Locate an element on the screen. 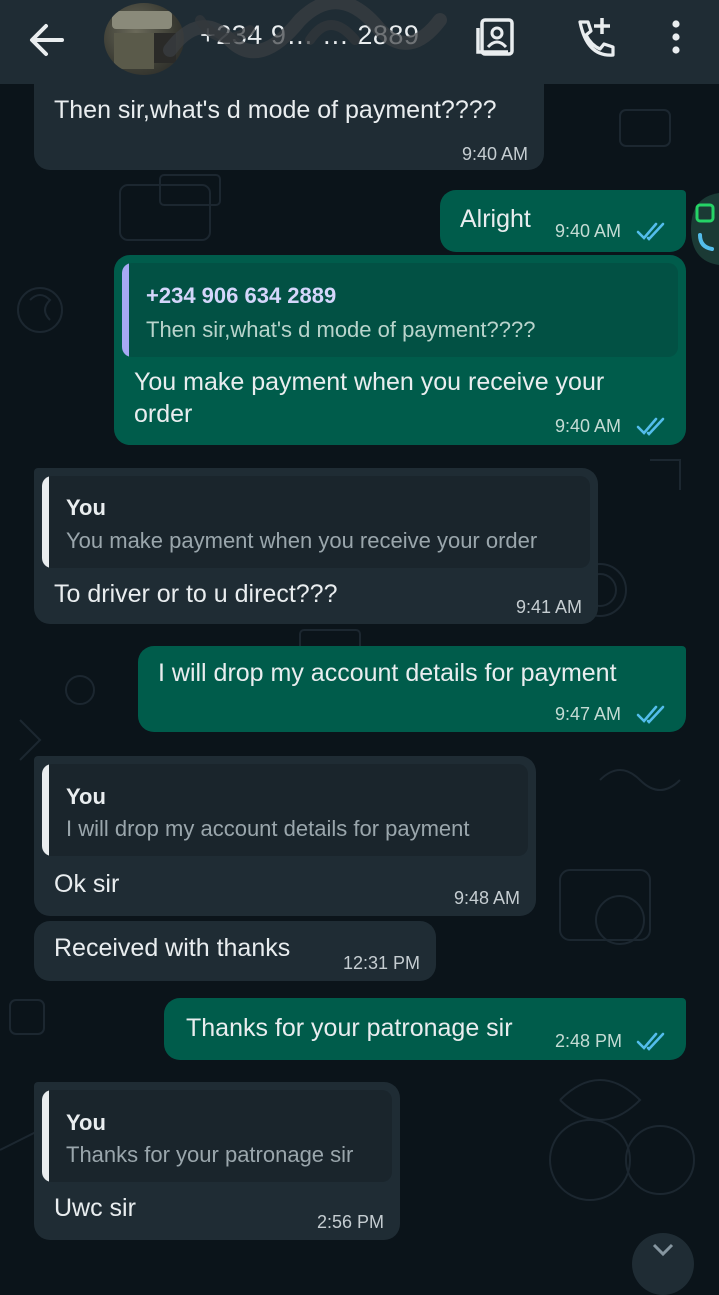  message-text-line1: You make payment when you receive your is located at coordinates (369, 382).